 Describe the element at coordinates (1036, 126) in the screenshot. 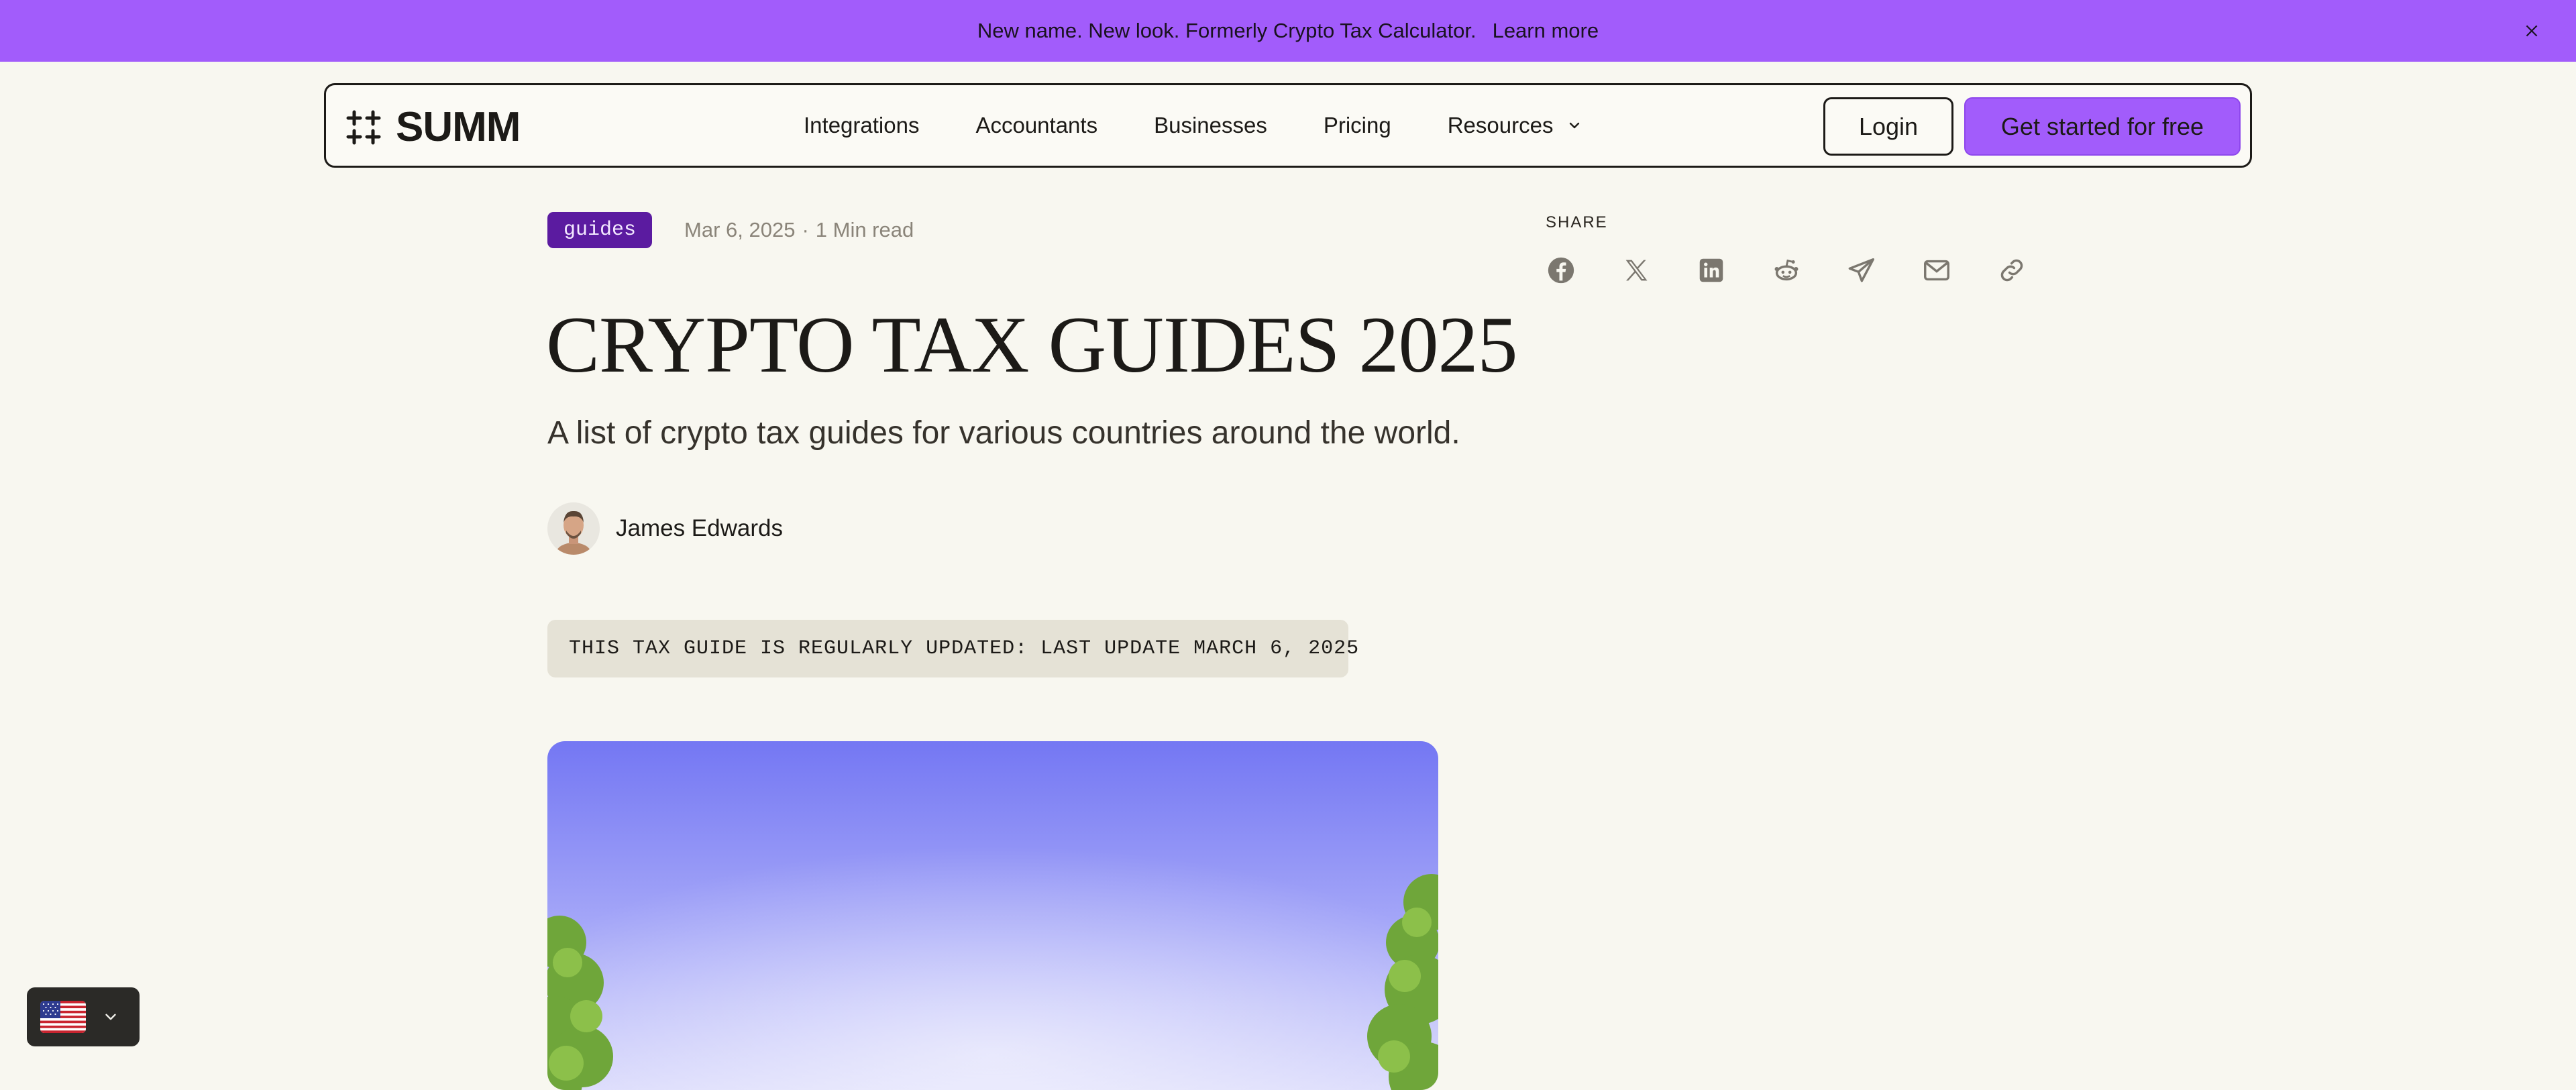

I see `nav-accountants: Accountants` at that location.